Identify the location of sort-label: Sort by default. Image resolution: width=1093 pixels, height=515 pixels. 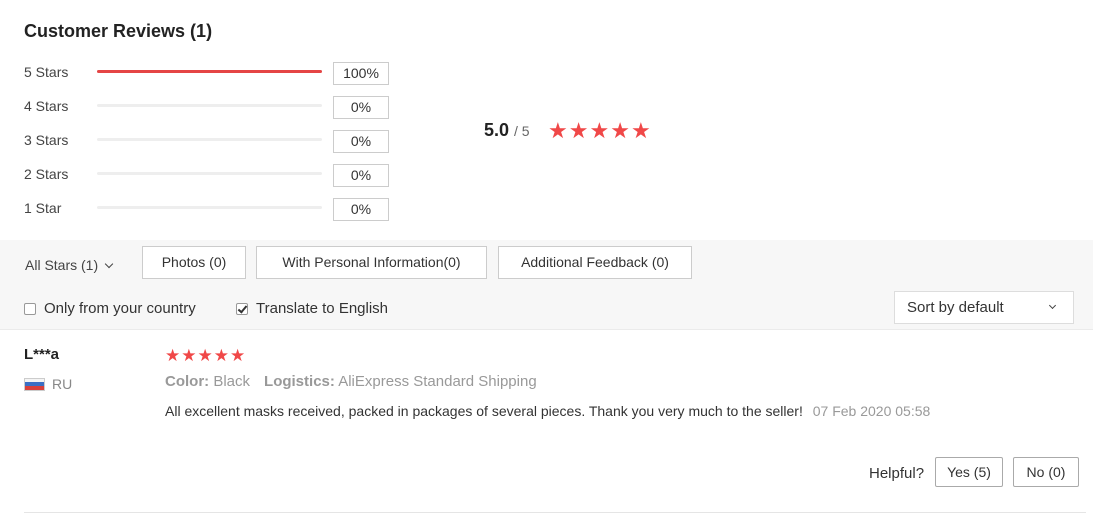
(955, 307).